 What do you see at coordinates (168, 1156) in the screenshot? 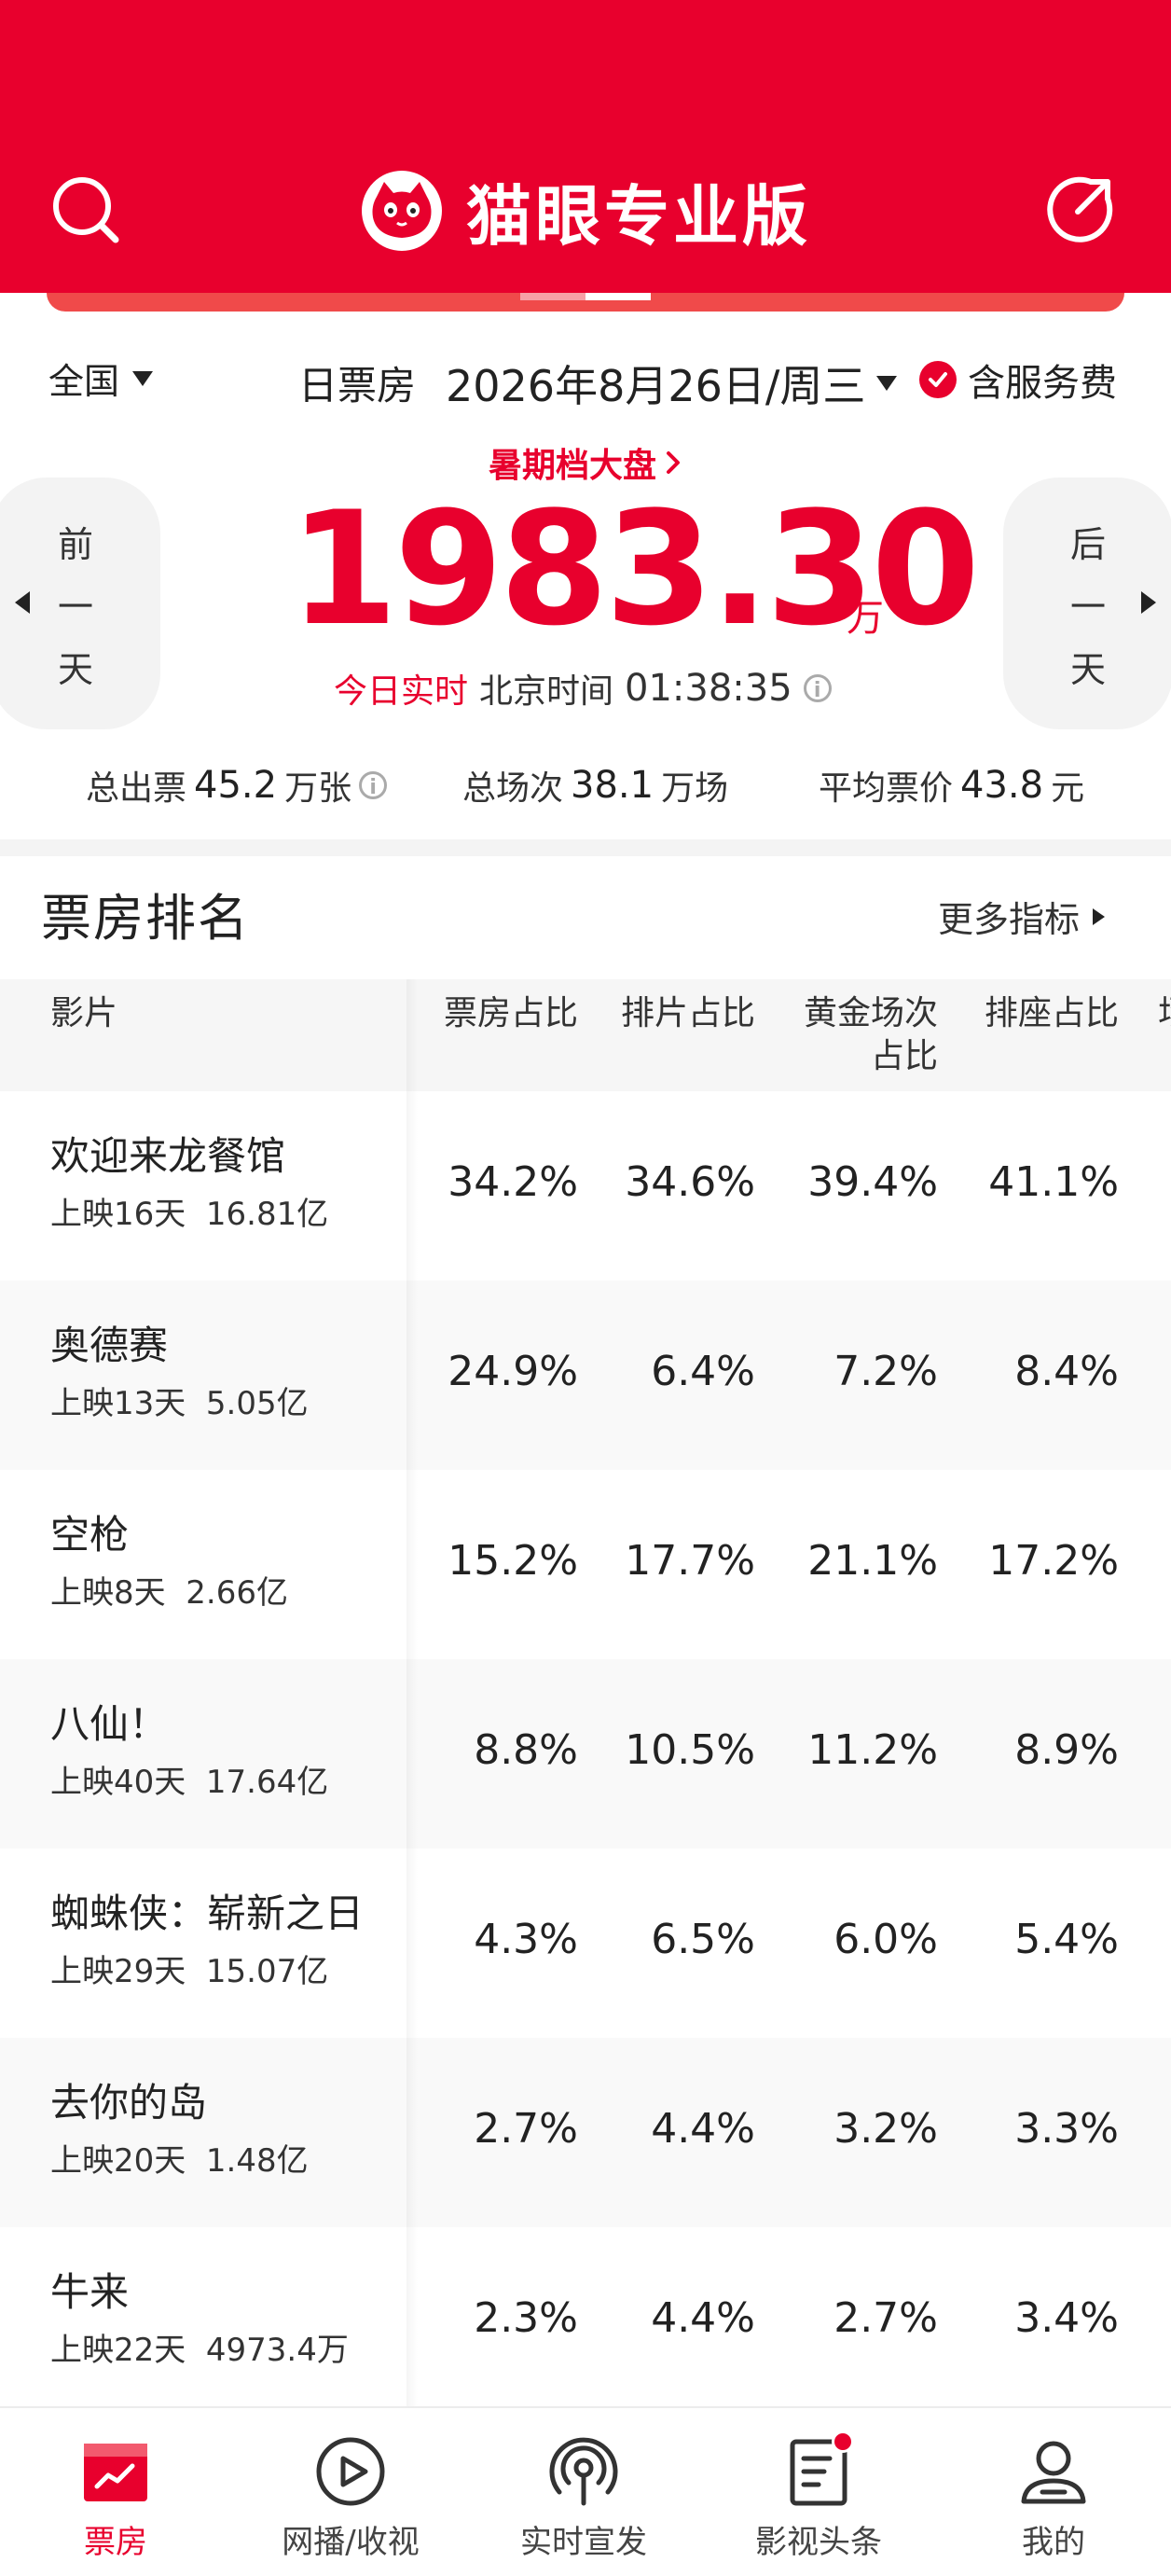
I see `film-name: 欢迎来龙餐馆` at bounding box center [168, 1156].